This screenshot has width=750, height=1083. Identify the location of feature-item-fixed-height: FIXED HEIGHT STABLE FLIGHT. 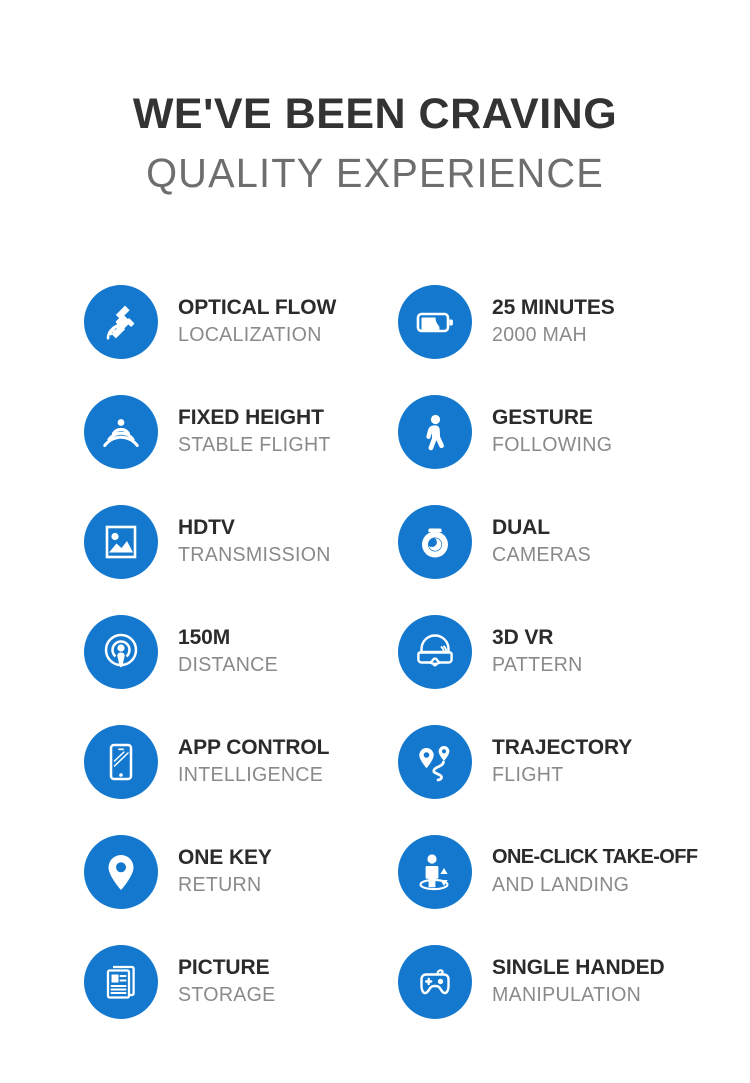
(241, 432).